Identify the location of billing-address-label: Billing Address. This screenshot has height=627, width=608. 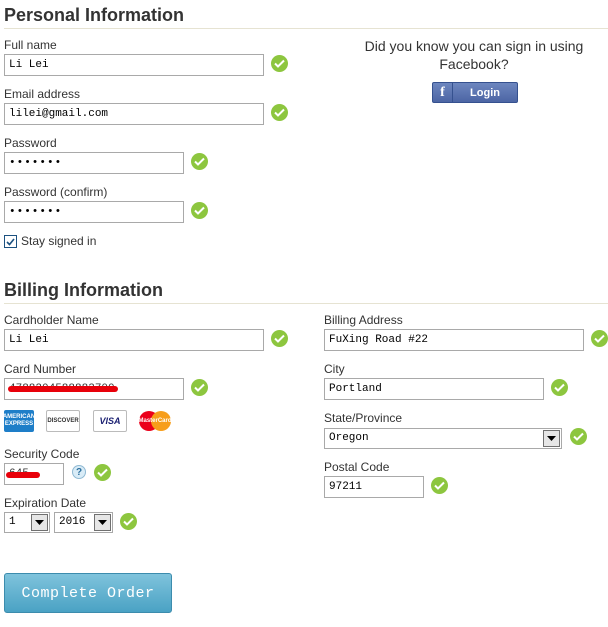
(363, 320).